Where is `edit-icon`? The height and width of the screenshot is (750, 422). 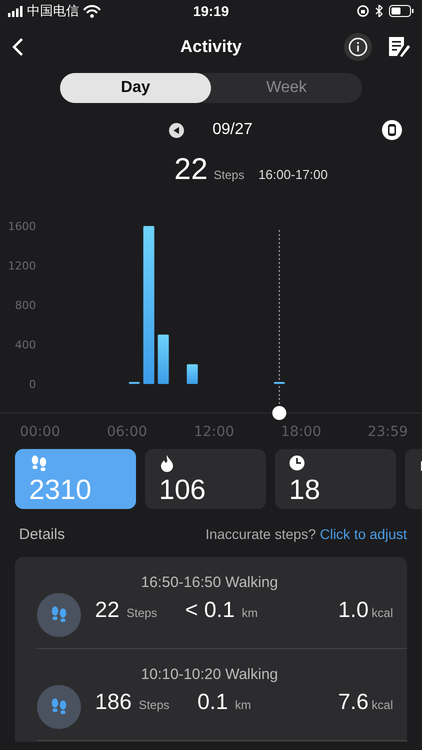
edit-icon is located at coordinates (399, 47).